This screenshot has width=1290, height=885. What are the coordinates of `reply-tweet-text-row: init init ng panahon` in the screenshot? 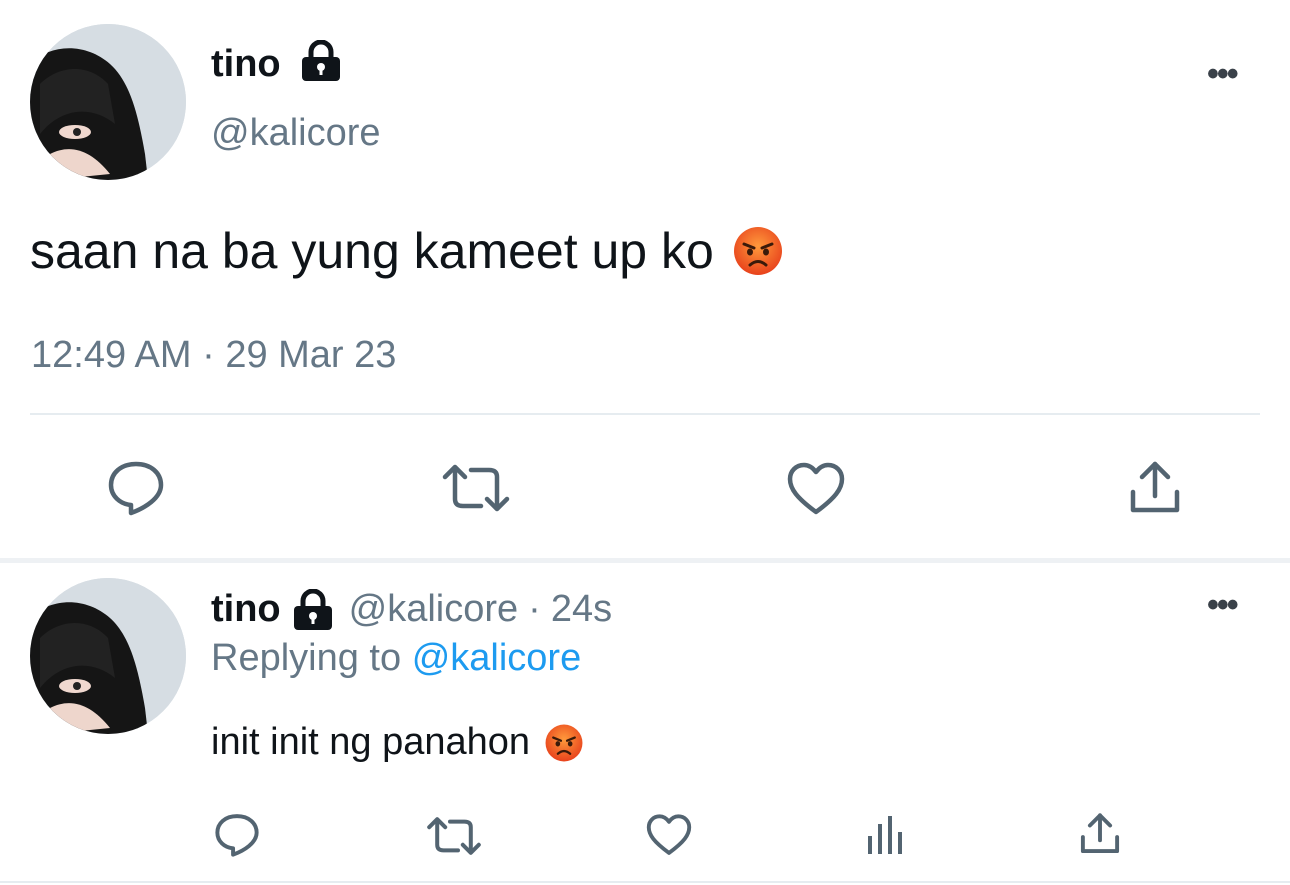 It's located at (397, 742).